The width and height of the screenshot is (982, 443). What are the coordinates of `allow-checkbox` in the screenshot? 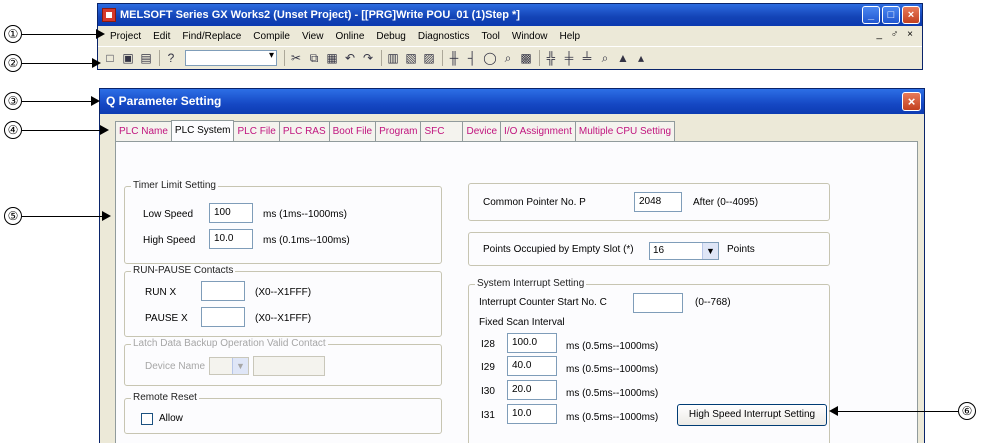 It's located at (147, 419).